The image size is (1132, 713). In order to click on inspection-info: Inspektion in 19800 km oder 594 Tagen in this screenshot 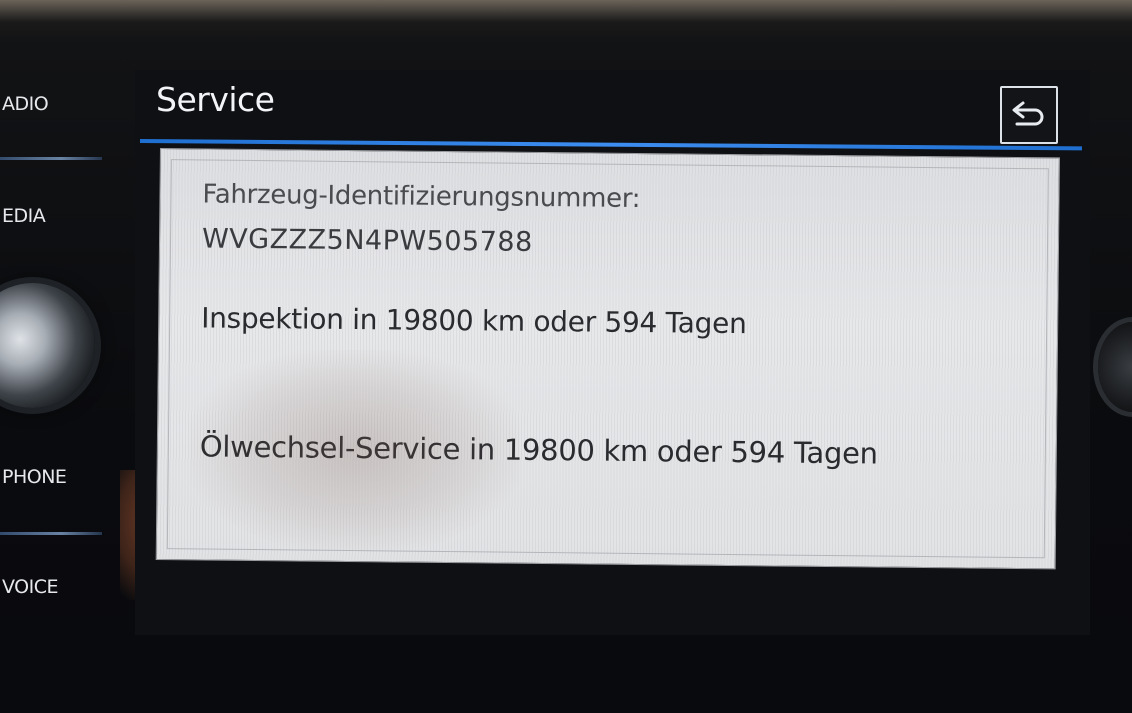, I will do `click(474, 321)`.